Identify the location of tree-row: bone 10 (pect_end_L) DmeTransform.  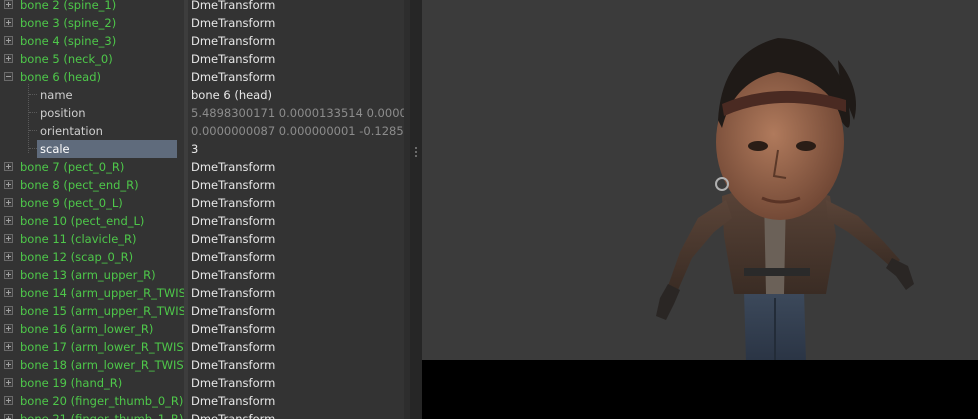
(202, 221).